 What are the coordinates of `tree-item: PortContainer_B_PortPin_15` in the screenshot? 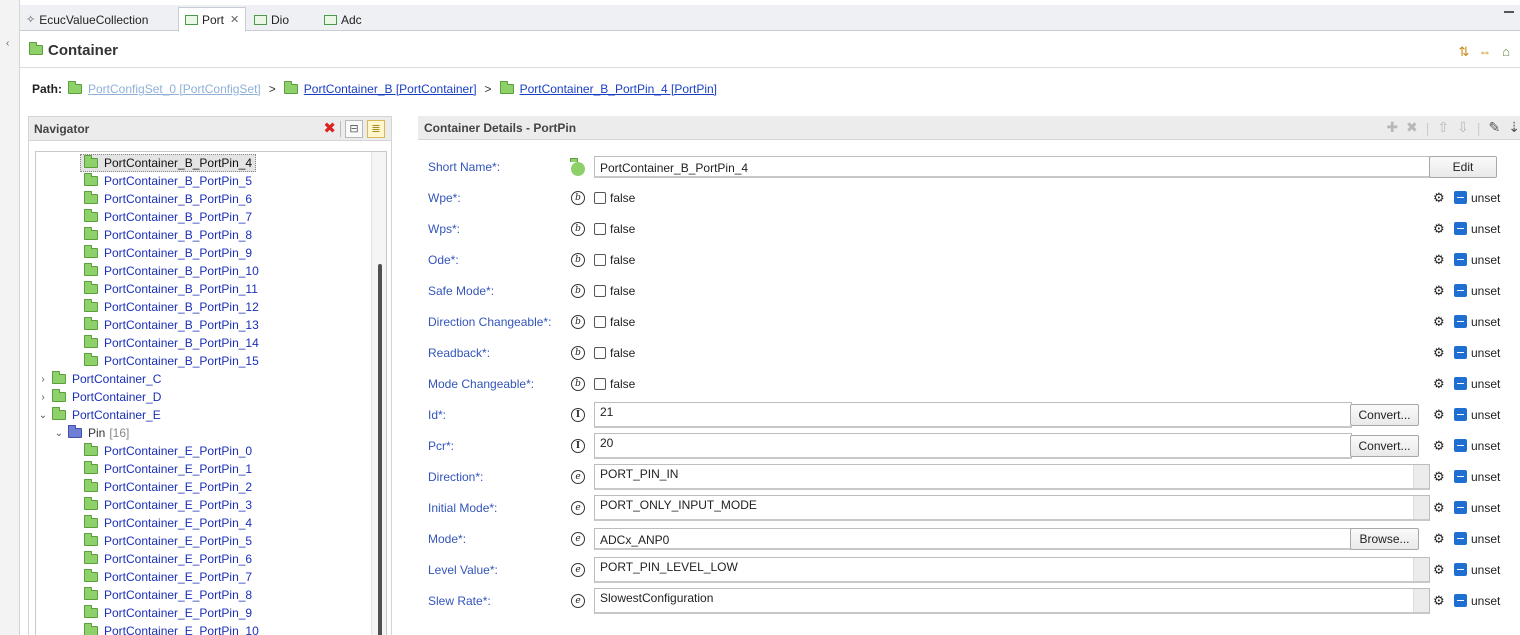 It's located at (171, 361).